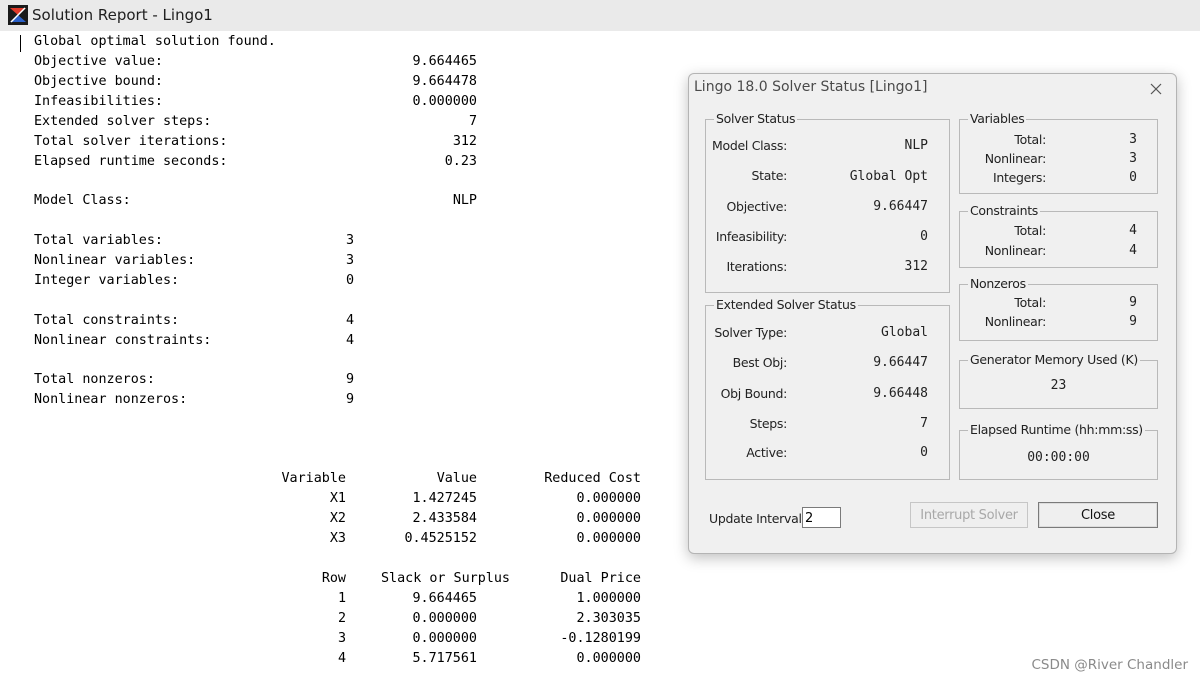 The width and height of the screenshot is (1200, 681). What do you see at coordinates (1133, 177) in the screenshot?
I see `variables-integers-value: 0` at bounding box center [1133, 177].